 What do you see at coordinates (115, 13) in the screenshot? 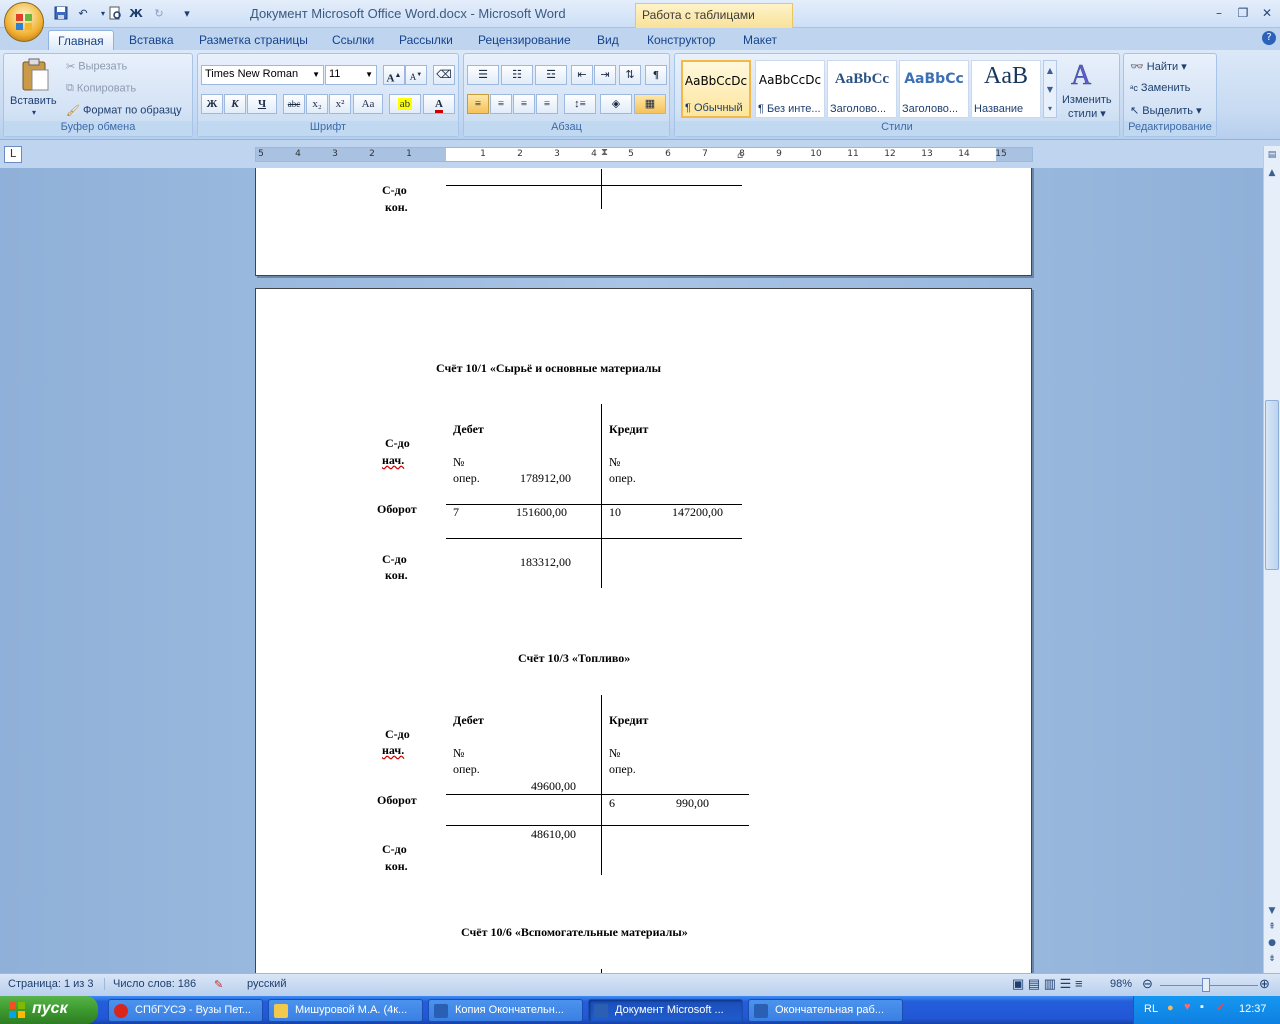
I see `print-preview-icon` at bounding box center [115, 13].